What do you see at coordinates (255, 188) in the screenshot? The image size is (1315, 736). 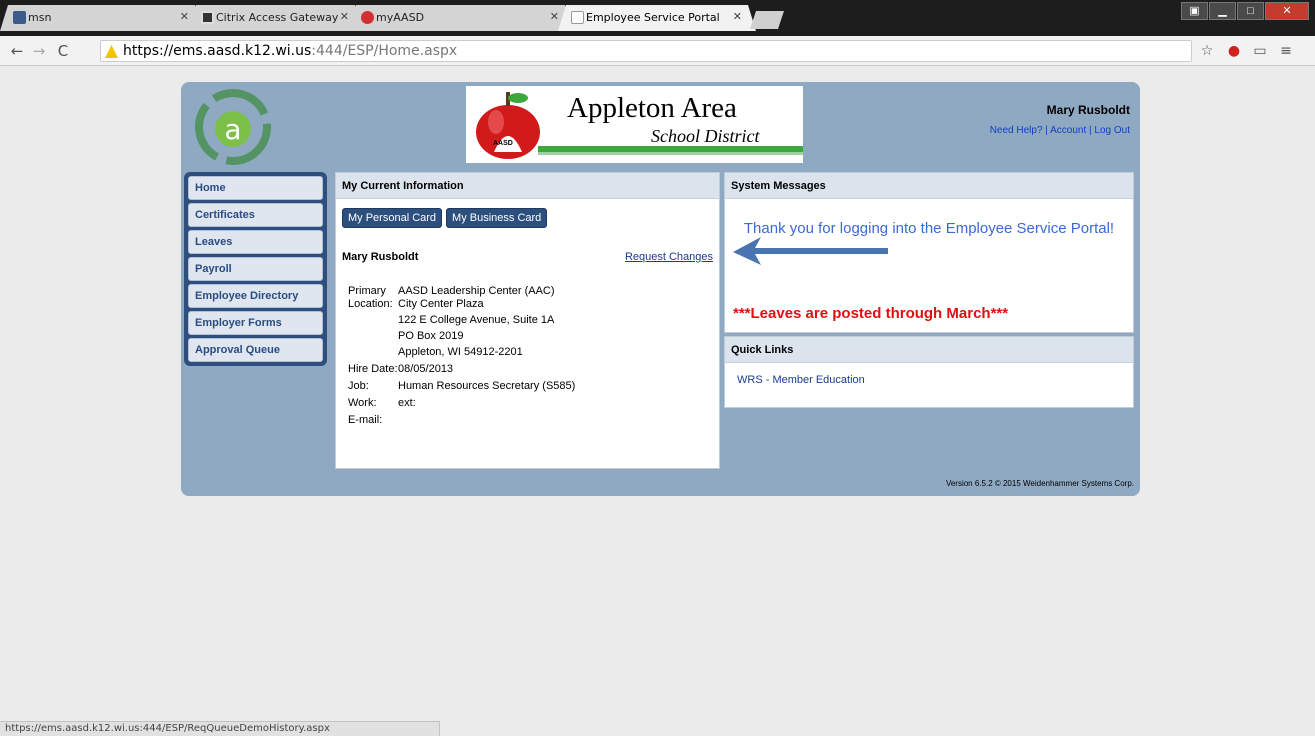 I see `nav-item-home: Home` at bounding box center [255, 188].